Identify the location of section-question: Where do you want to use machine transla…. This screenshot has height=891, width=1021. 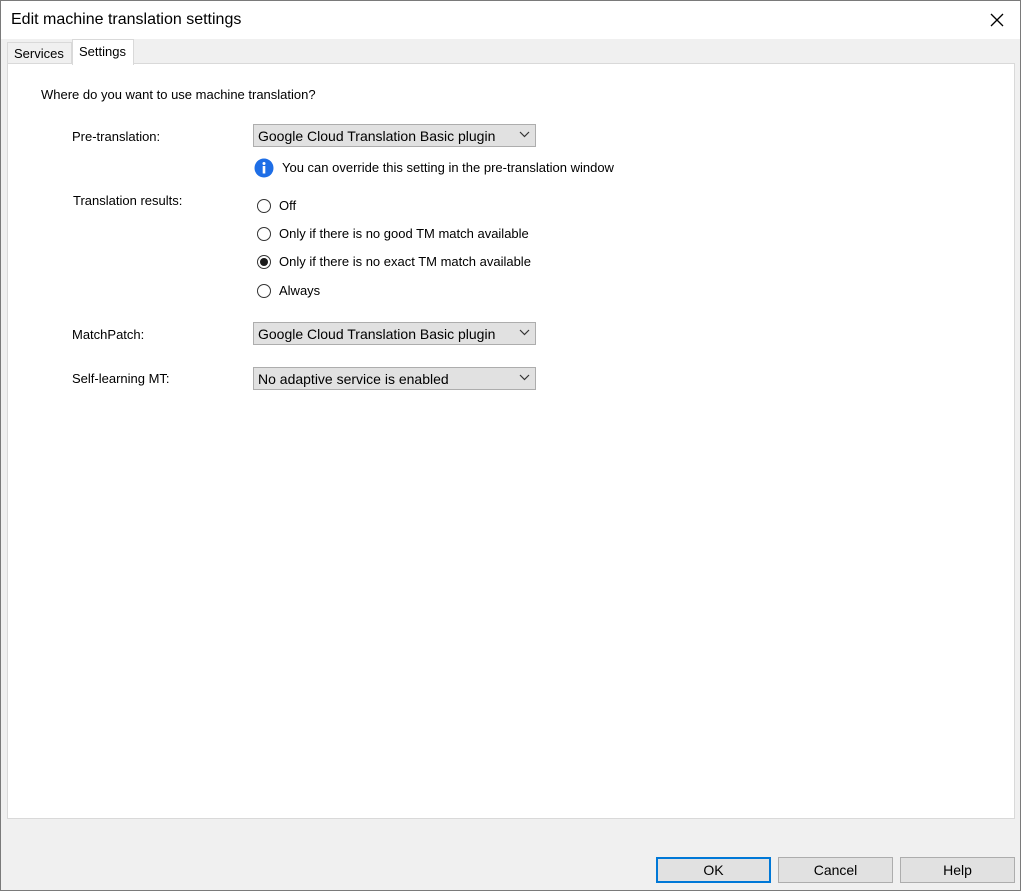
(178, 94).